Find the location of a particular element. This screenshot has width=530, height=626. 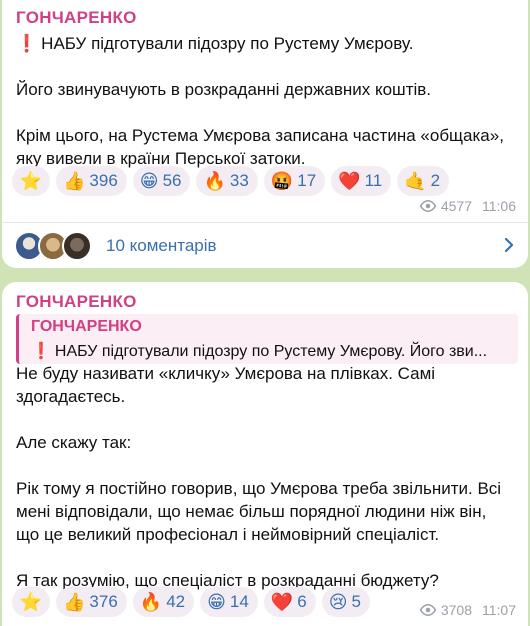

reaction-thumbs-up: 👍 396 is located at coordinates (91, 181).